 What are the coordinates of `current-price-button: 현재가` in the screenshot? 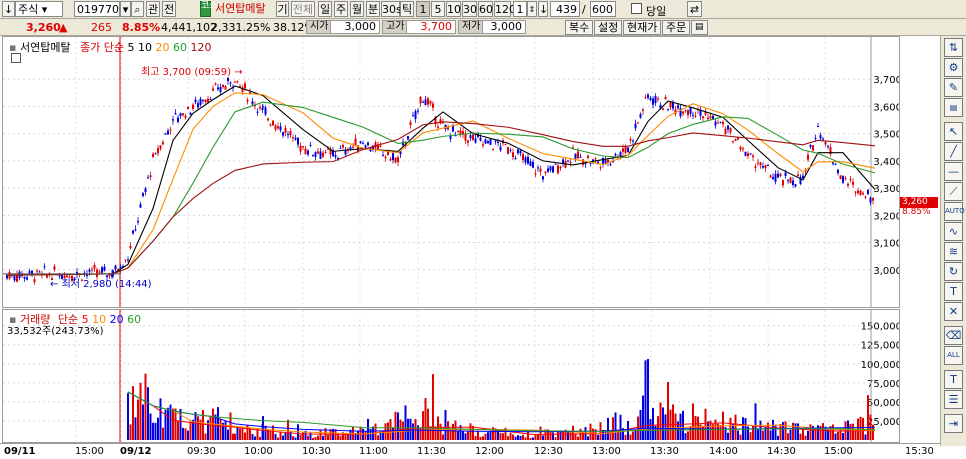 It's located at (642, 27).